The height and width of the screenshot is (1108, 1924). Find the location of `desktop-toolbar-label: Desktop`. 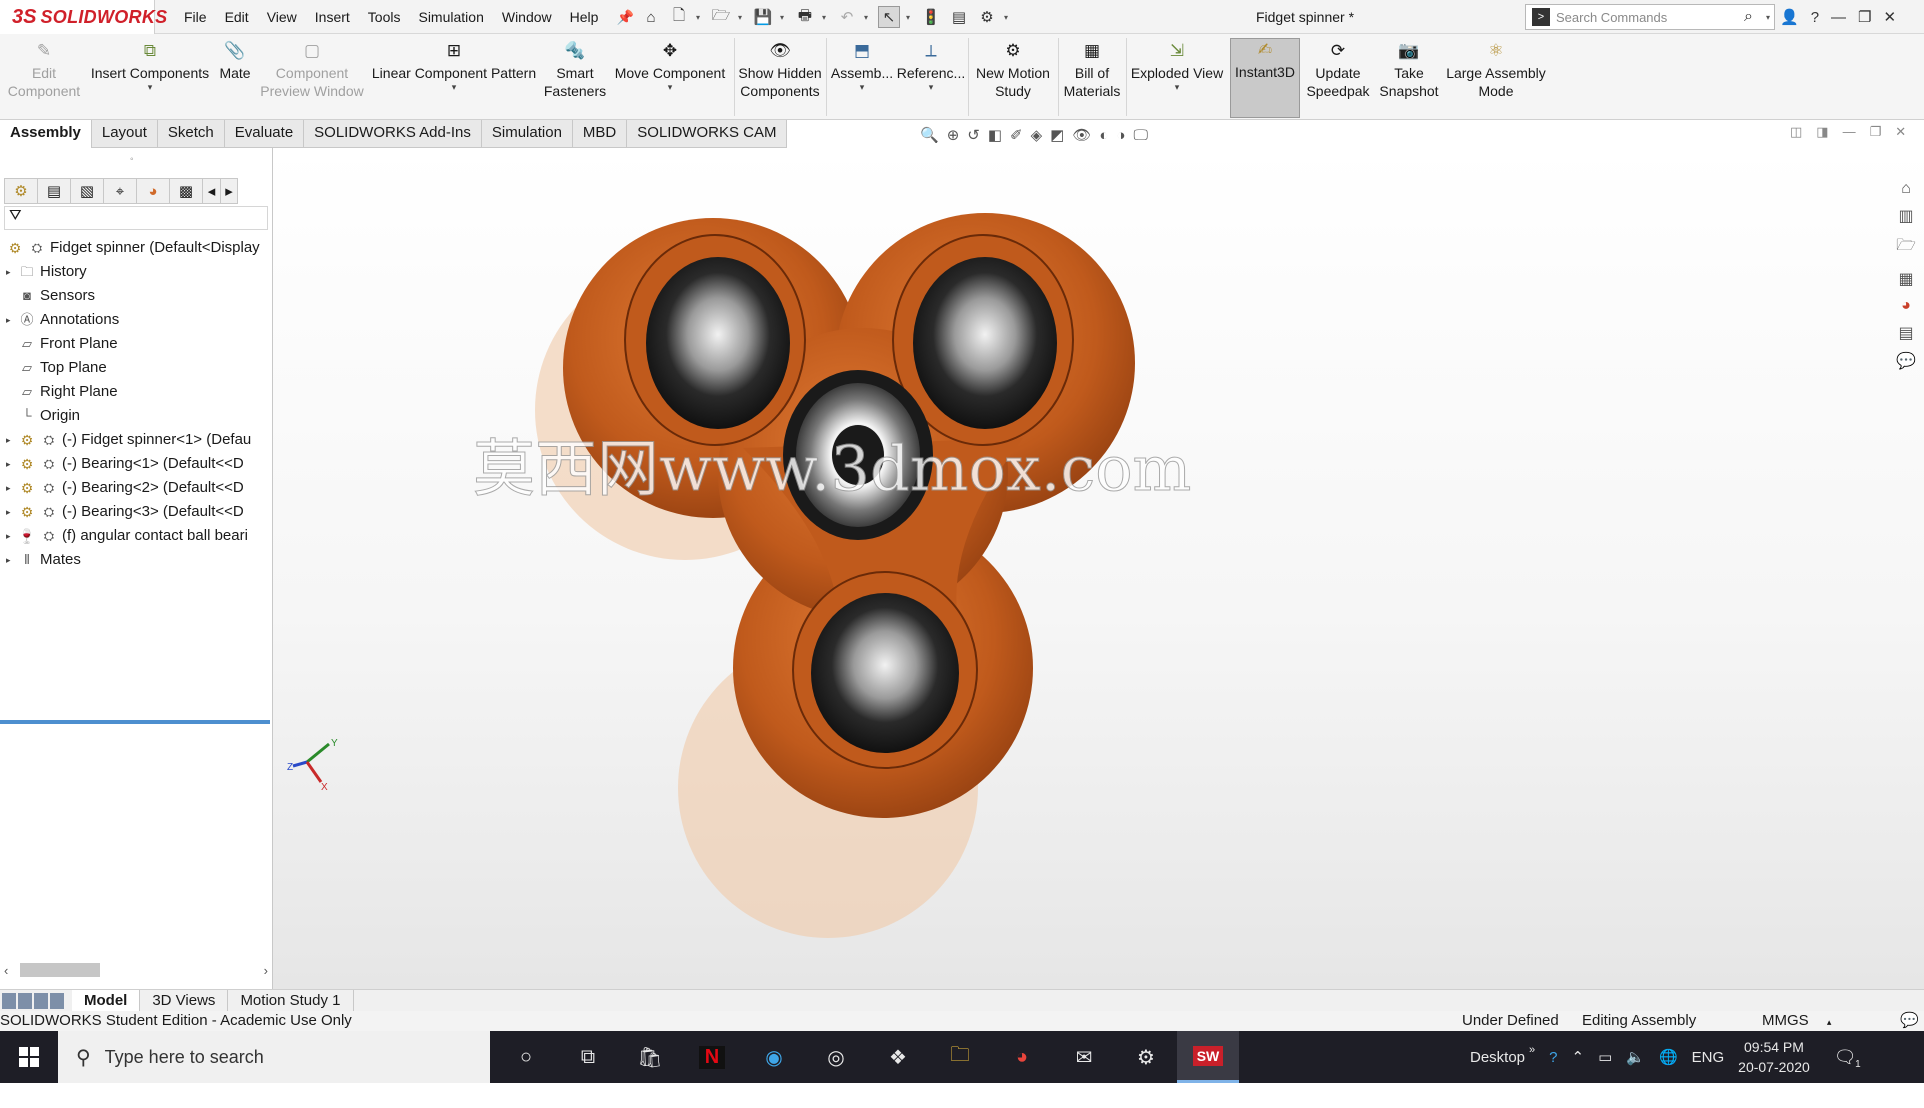

desktop-toolbar-label: Desktop is located at coordinates (1497, 1057).